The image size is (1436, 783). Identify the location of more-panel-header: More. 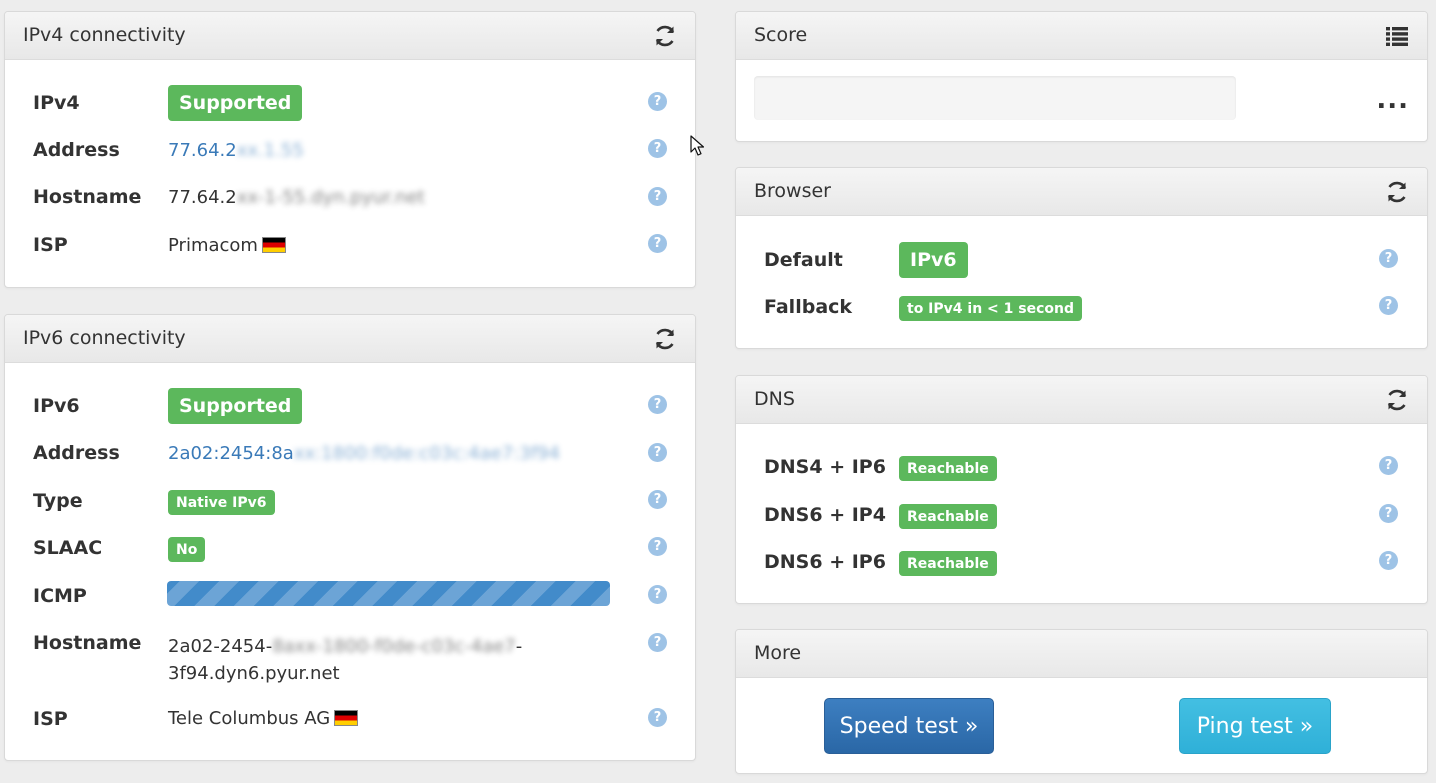
(1081, 654).